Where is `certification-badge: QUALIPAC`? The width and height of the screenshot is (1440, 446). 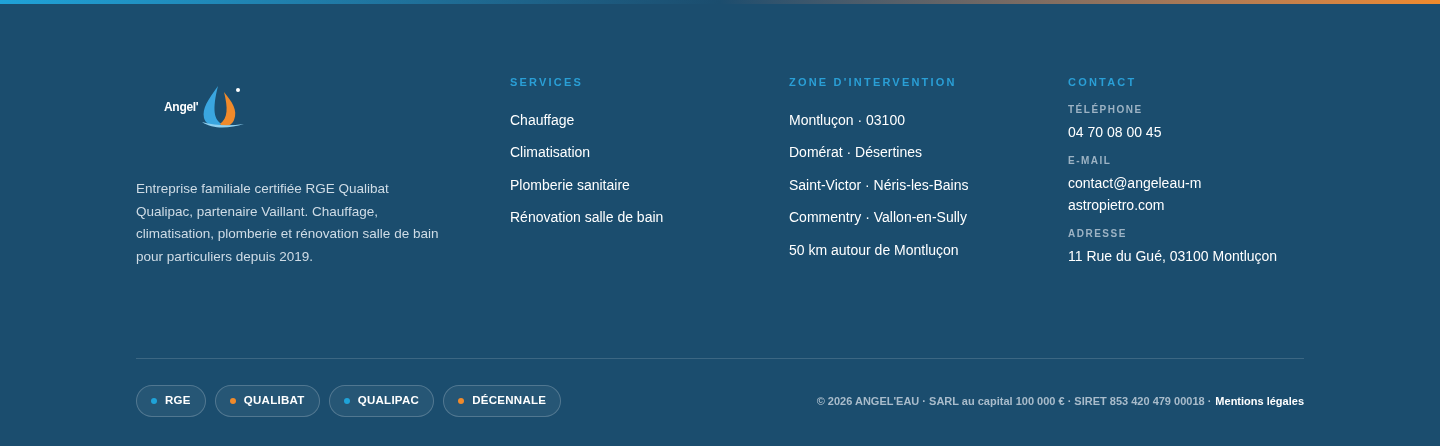
certification-badge: QUALIPAC is located at coordinates (381, 401).